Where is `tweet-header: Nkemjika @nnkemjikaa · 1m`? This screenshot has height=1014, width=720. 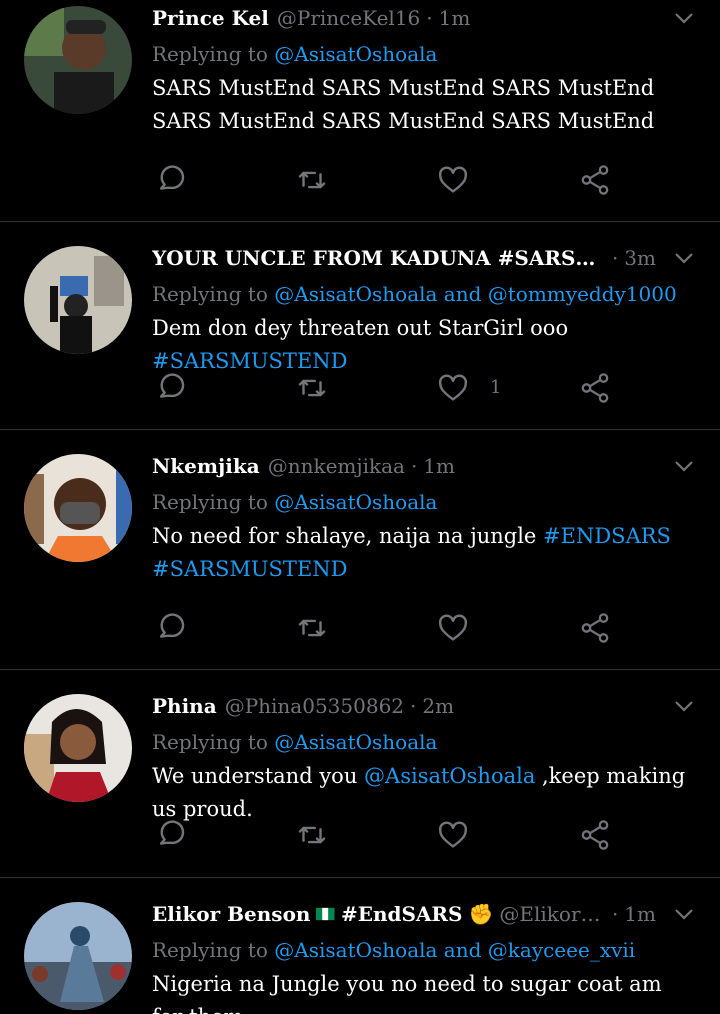 tweet-header: Nkemjika @nnkemjikaa · 1m is located at coordinates (424, 466).